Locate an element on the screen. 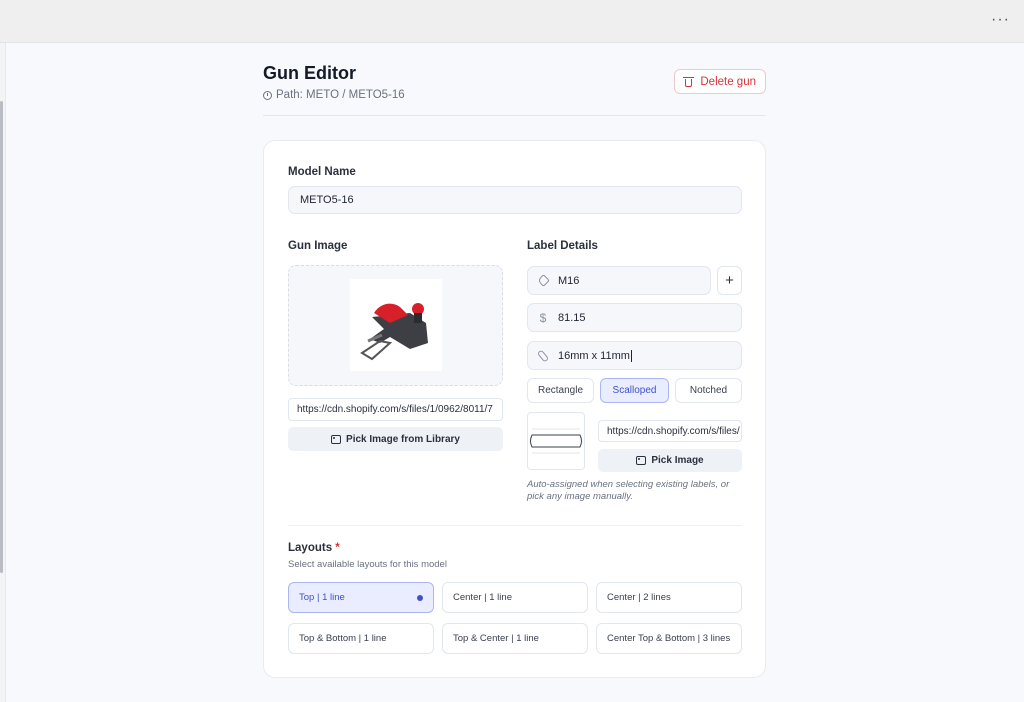 The image size is (1024, 702). label-image-url-field: https://cdn.shopify.com/s/files/ is located at coordinates (670, 431).